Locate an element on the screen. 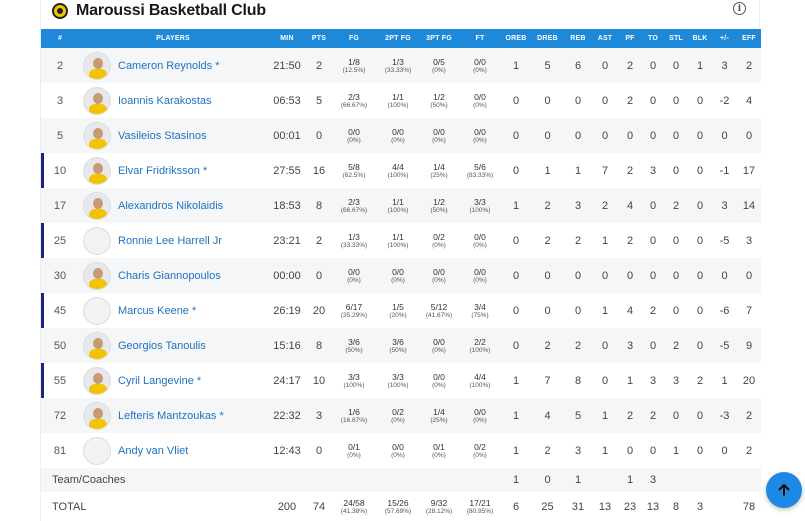 This screenshot has height=521, width=805. assists: 7 is located at coordinates (605, 170).